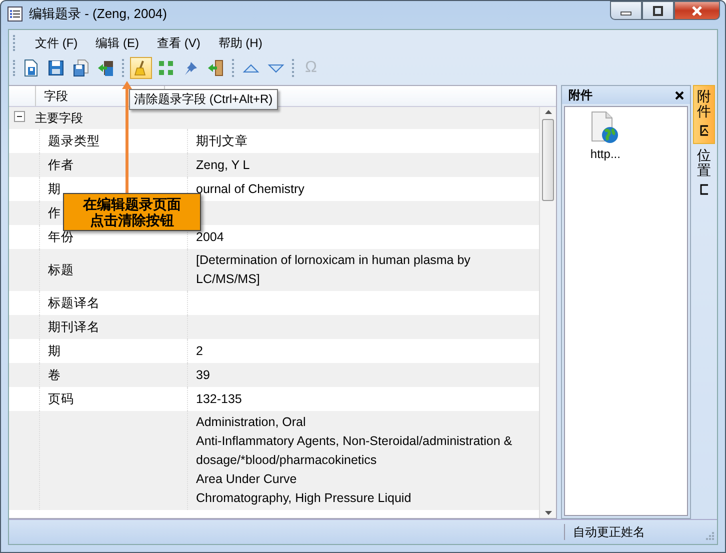 The image size is (726, 553). What do you see at coordinates (246, 479) in the screenshot?
I see `keyword-text: Area Under Curve` at bounding box center [246, 479].